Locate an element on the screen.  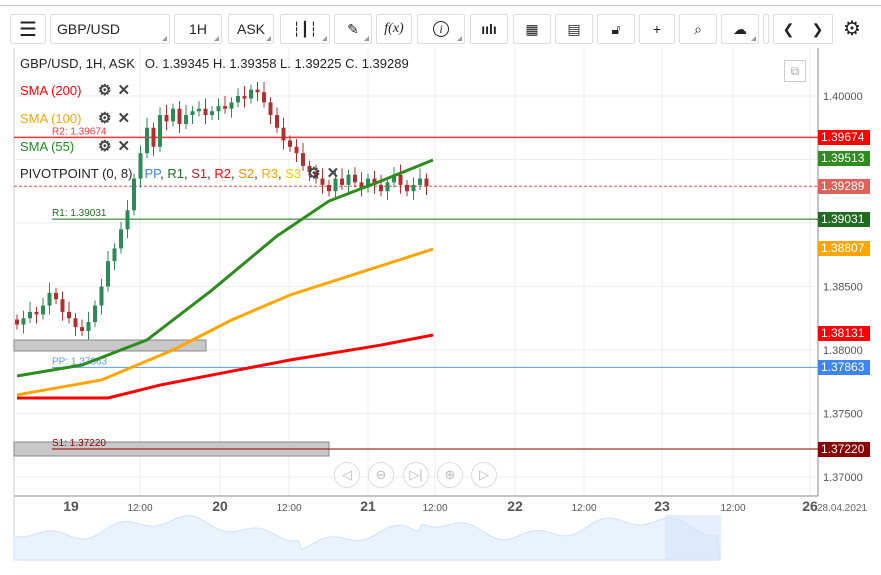
pivot-part: R1 is located at coordinates (175, 173).